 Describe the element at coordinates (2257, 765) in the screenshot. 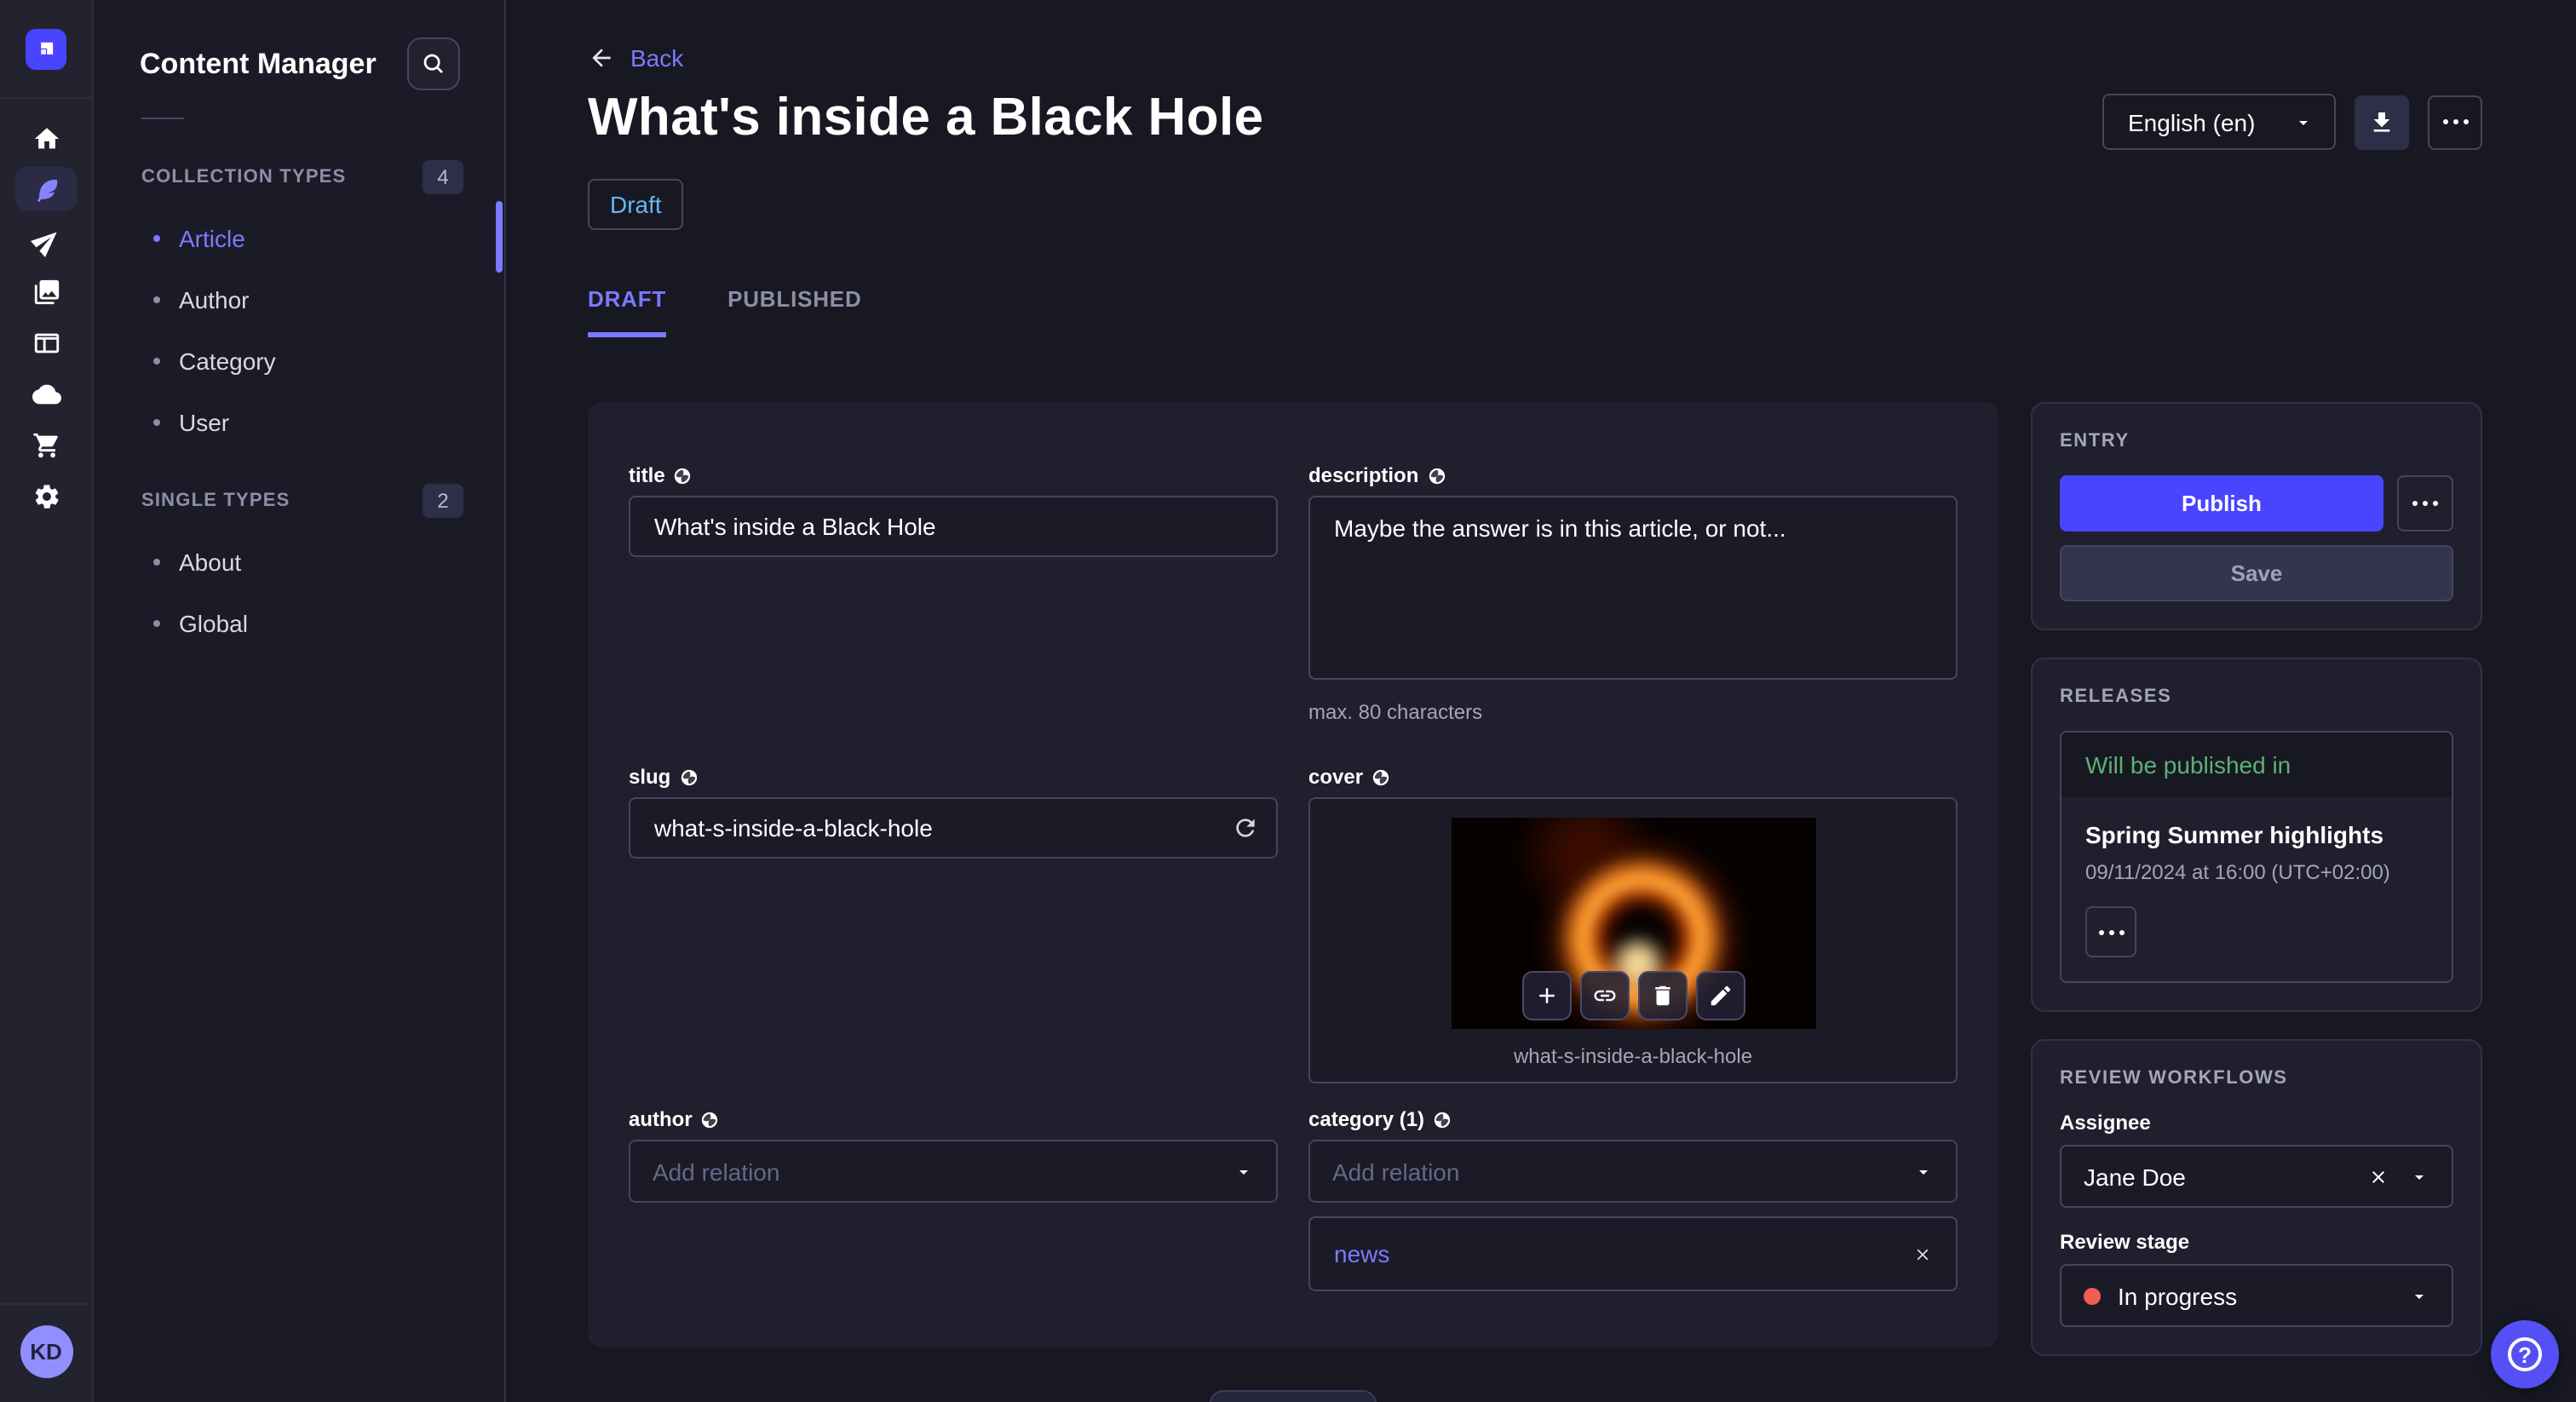

I see `release-status: Will be published in` at that location.